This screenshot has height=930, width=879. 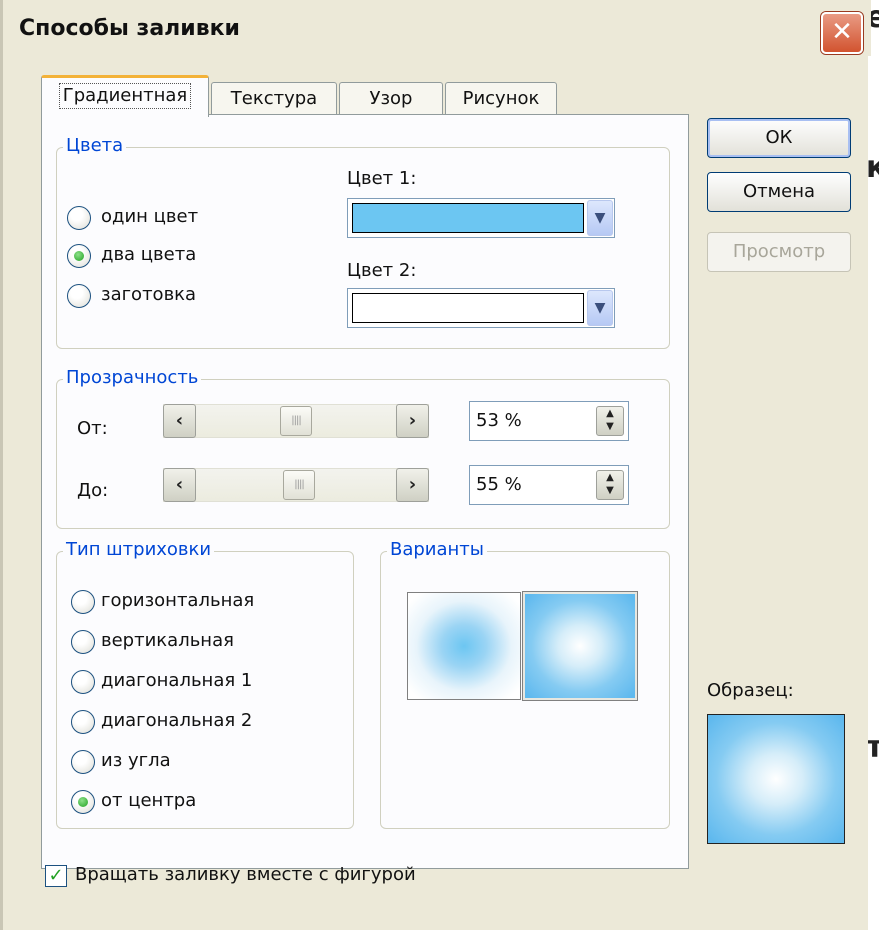 I want to click on title-bar: Способы заливки ✕, so click(x=437, y=28).